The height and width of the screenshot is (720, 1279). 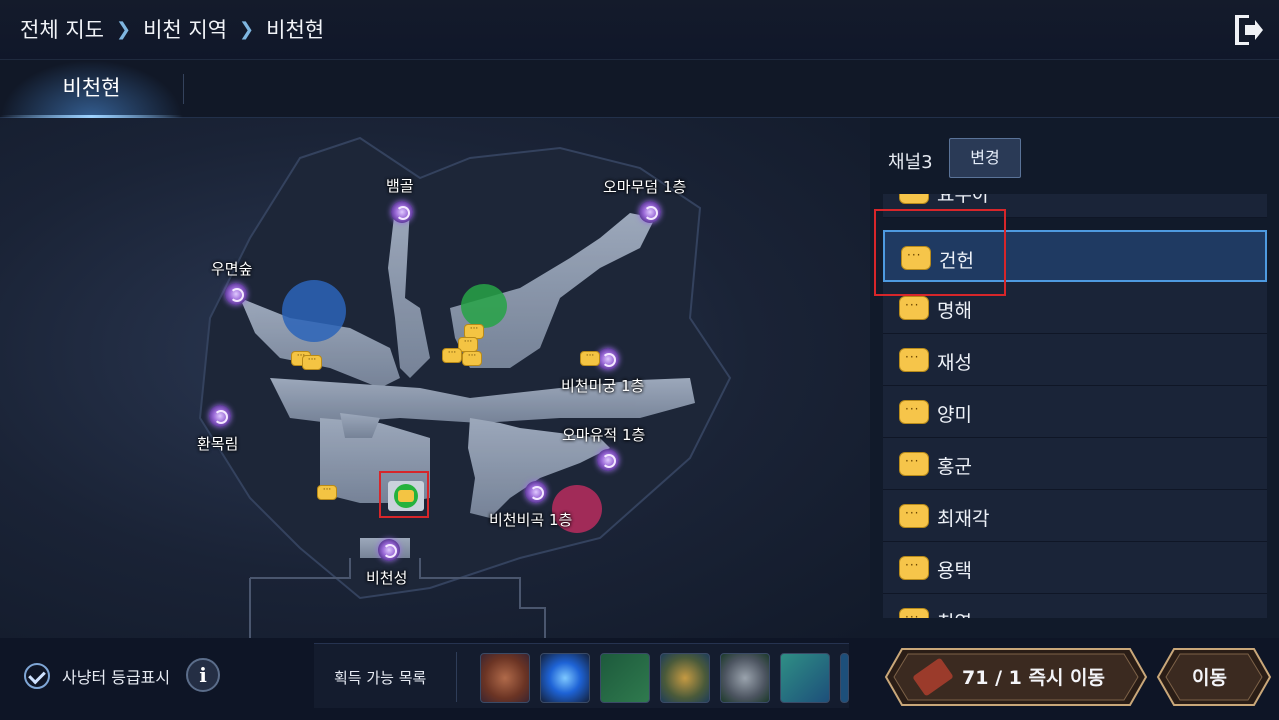 I want to click on map-label-omamudeom: 오마무덤 1층, so click(x=645, y=187).